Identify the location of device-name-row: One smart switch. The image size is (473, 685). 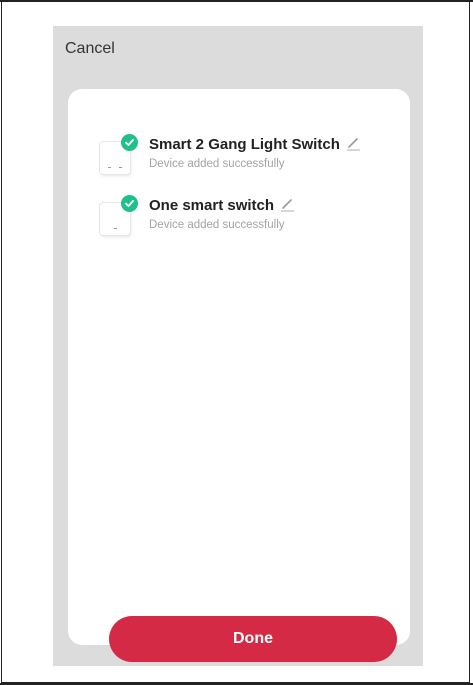
(222, 206).